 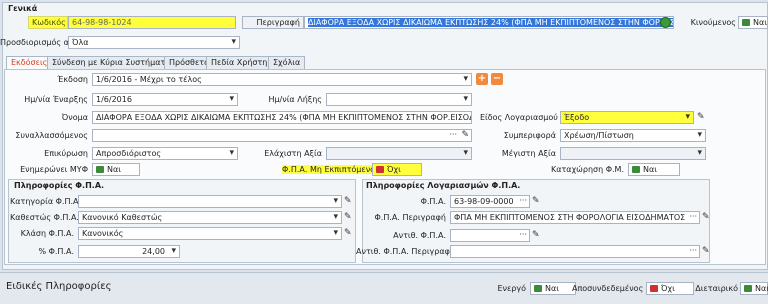 I want to click on behavior-select: Χρέωση/Πίστωση, so click(x=633, y=135).